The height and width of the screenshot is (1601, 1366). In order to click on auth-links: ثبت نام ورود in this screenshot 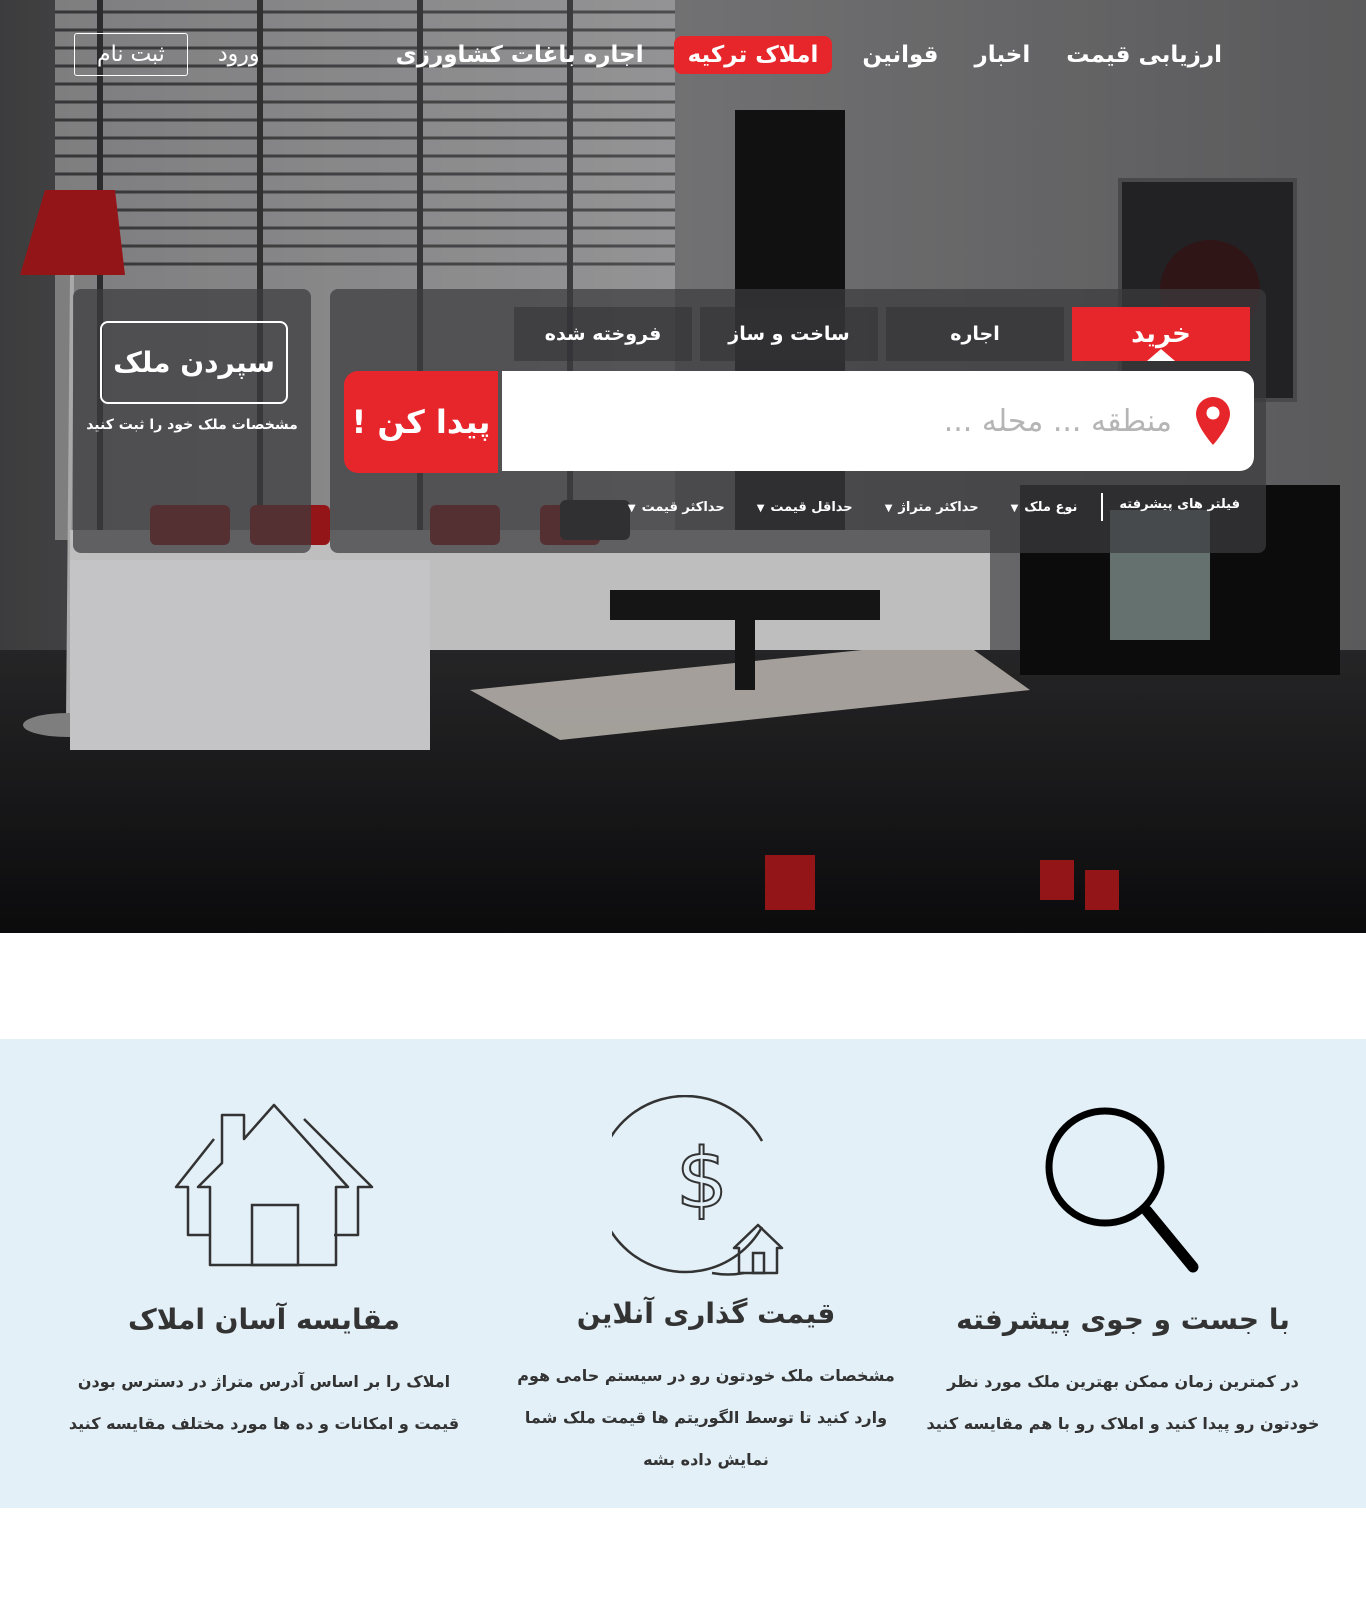, I will do `click(166, 54)`.